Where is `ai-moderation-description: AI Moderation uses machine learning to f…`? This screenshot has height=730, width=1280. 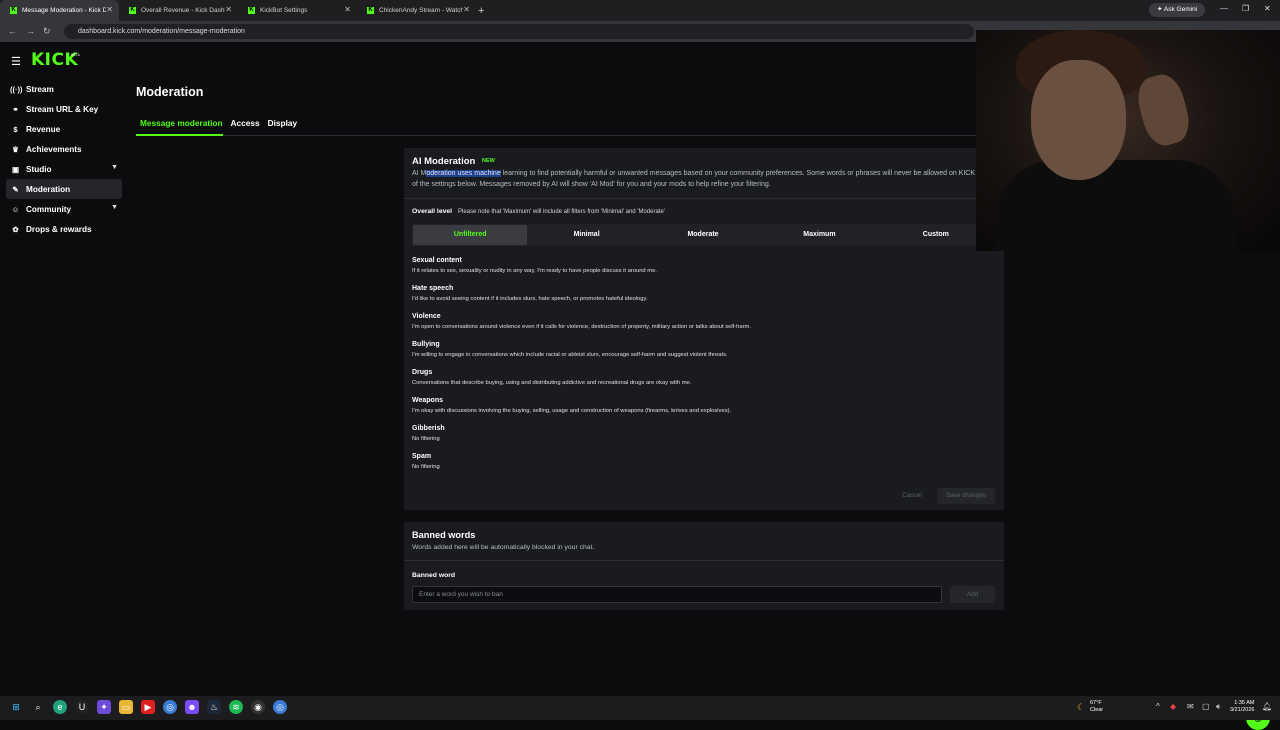 ai-moderation-description: AI Moderation uses machine learning to f… is located at coordinates (712, 179).